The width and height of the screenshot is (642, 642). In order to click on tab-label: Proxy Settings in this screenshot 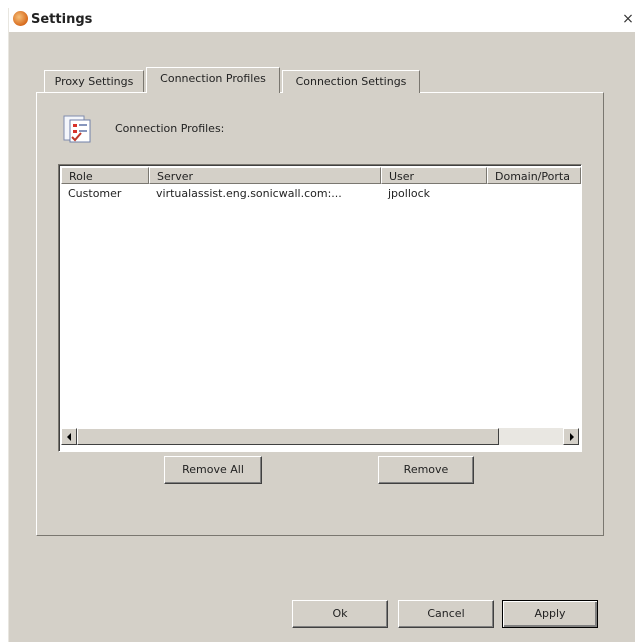, I will do `click(94, 81)`.